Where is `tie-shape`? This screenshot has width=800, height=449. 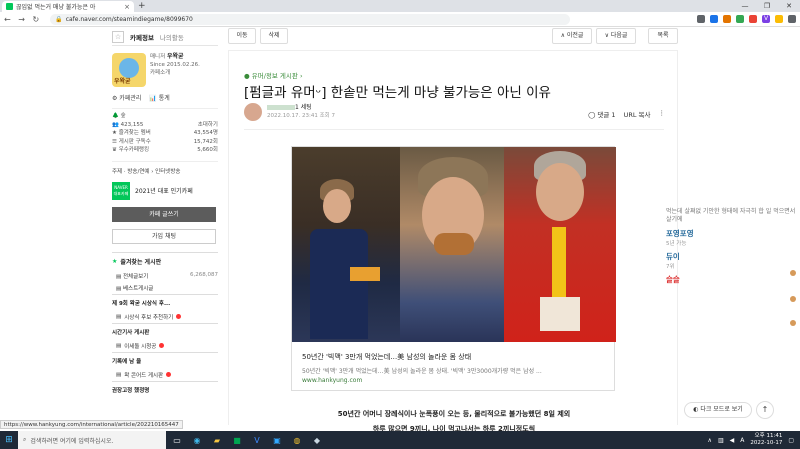 tie-shape is located at coordinates (559, 262).